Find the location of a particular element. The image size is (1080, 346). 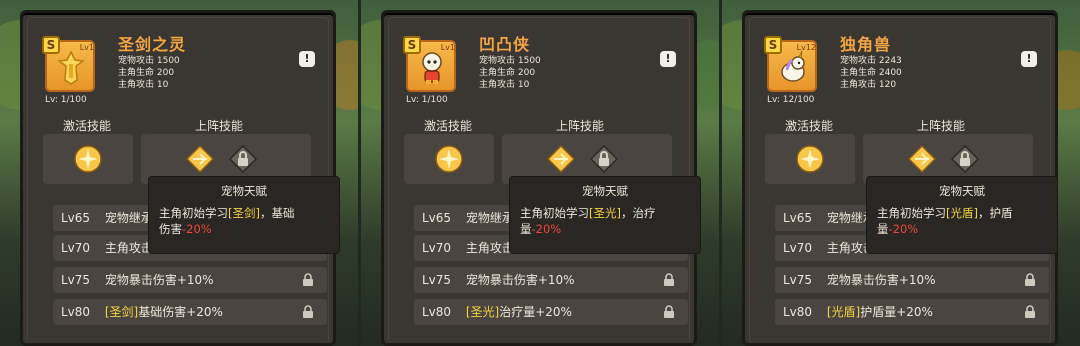

talent-text: 护盾量+20% is located at coordinates (896, 312).